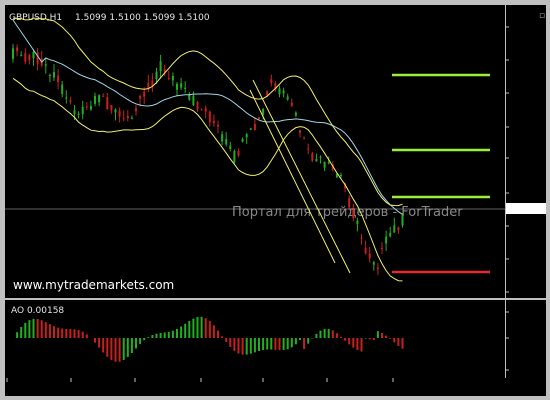 This screenshot has height=400, width=550. Describe the element at coordinates (542, 16) in the screenshot. I see `close-icon: ▫` at that location.